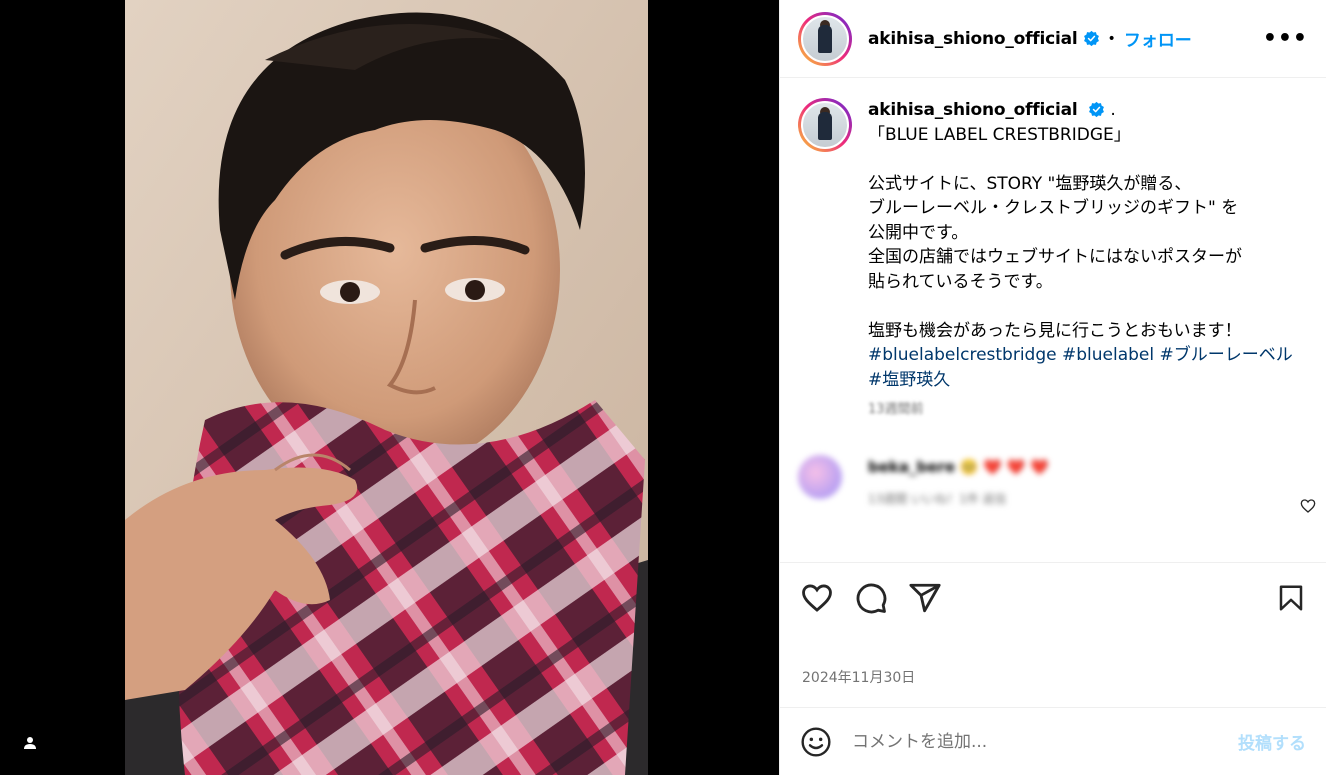  What do you see at coordinates (871, 598) in the screenshot?
I see `comment-icon` at bounding box center [871, 598].